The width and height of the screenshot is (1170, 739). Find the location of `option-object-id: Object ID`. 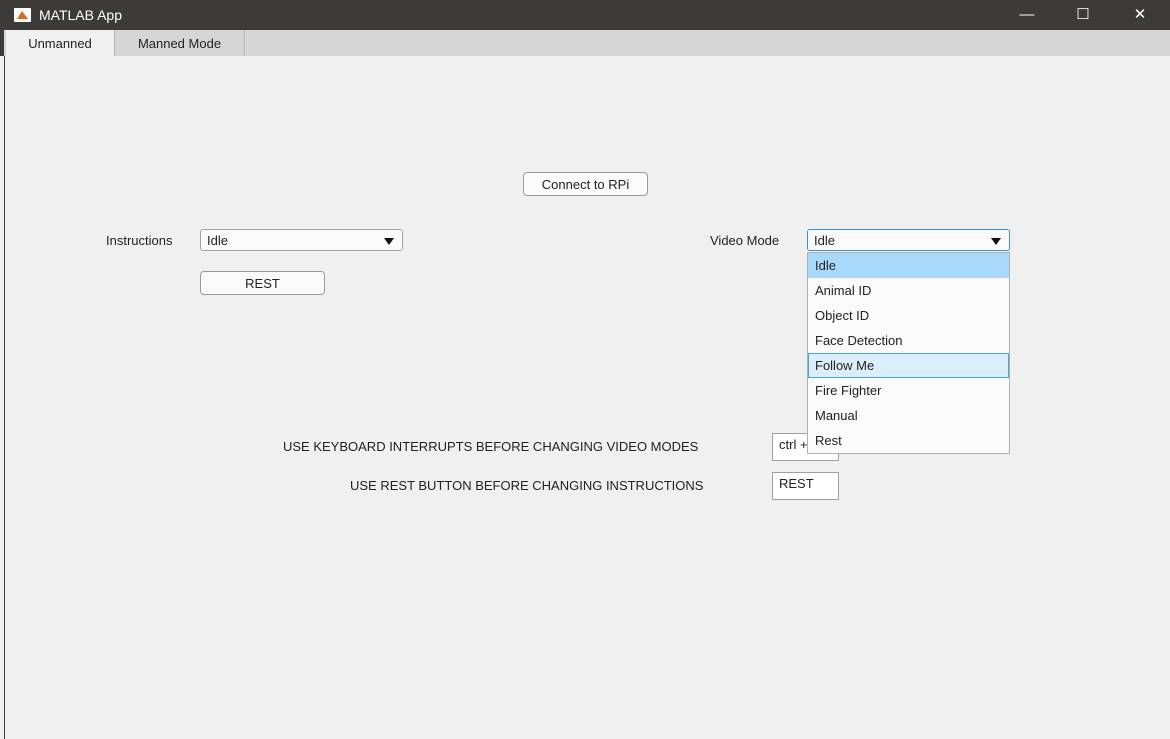

option-object-id: Object ID is located at coordinates (908, 315).